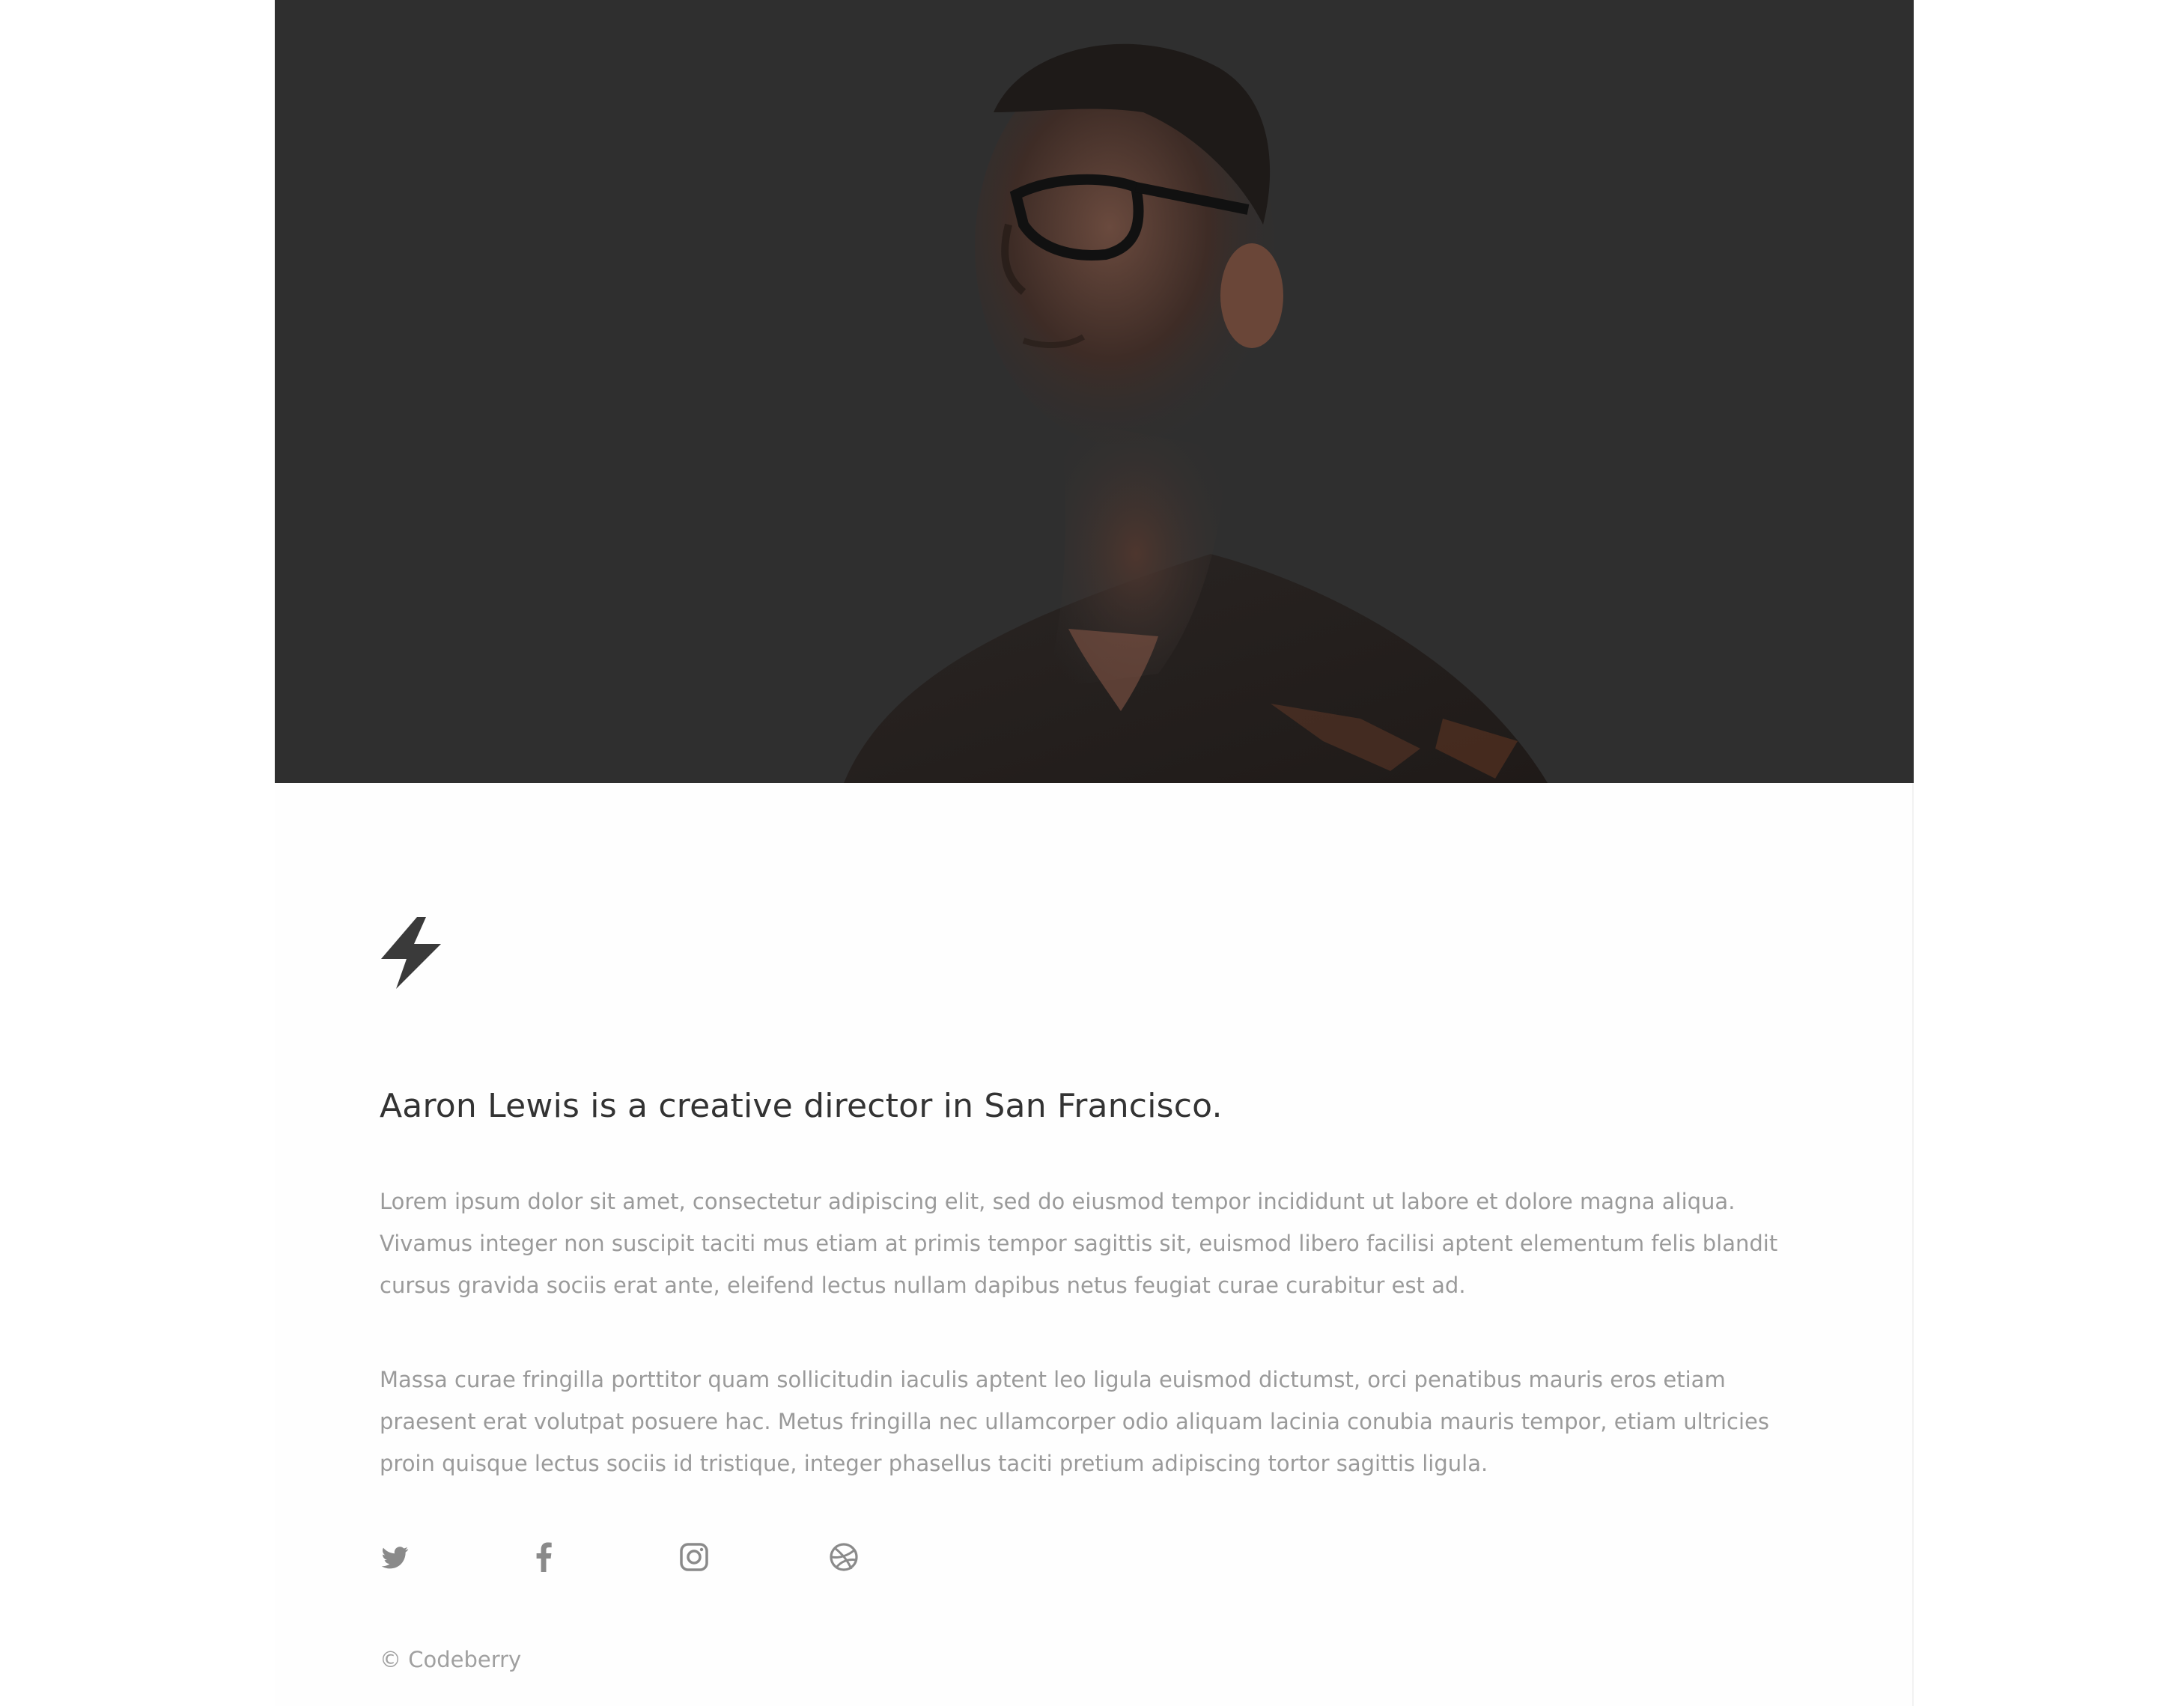  I want to click on lightning-bolt-icon, so click(411, 953).